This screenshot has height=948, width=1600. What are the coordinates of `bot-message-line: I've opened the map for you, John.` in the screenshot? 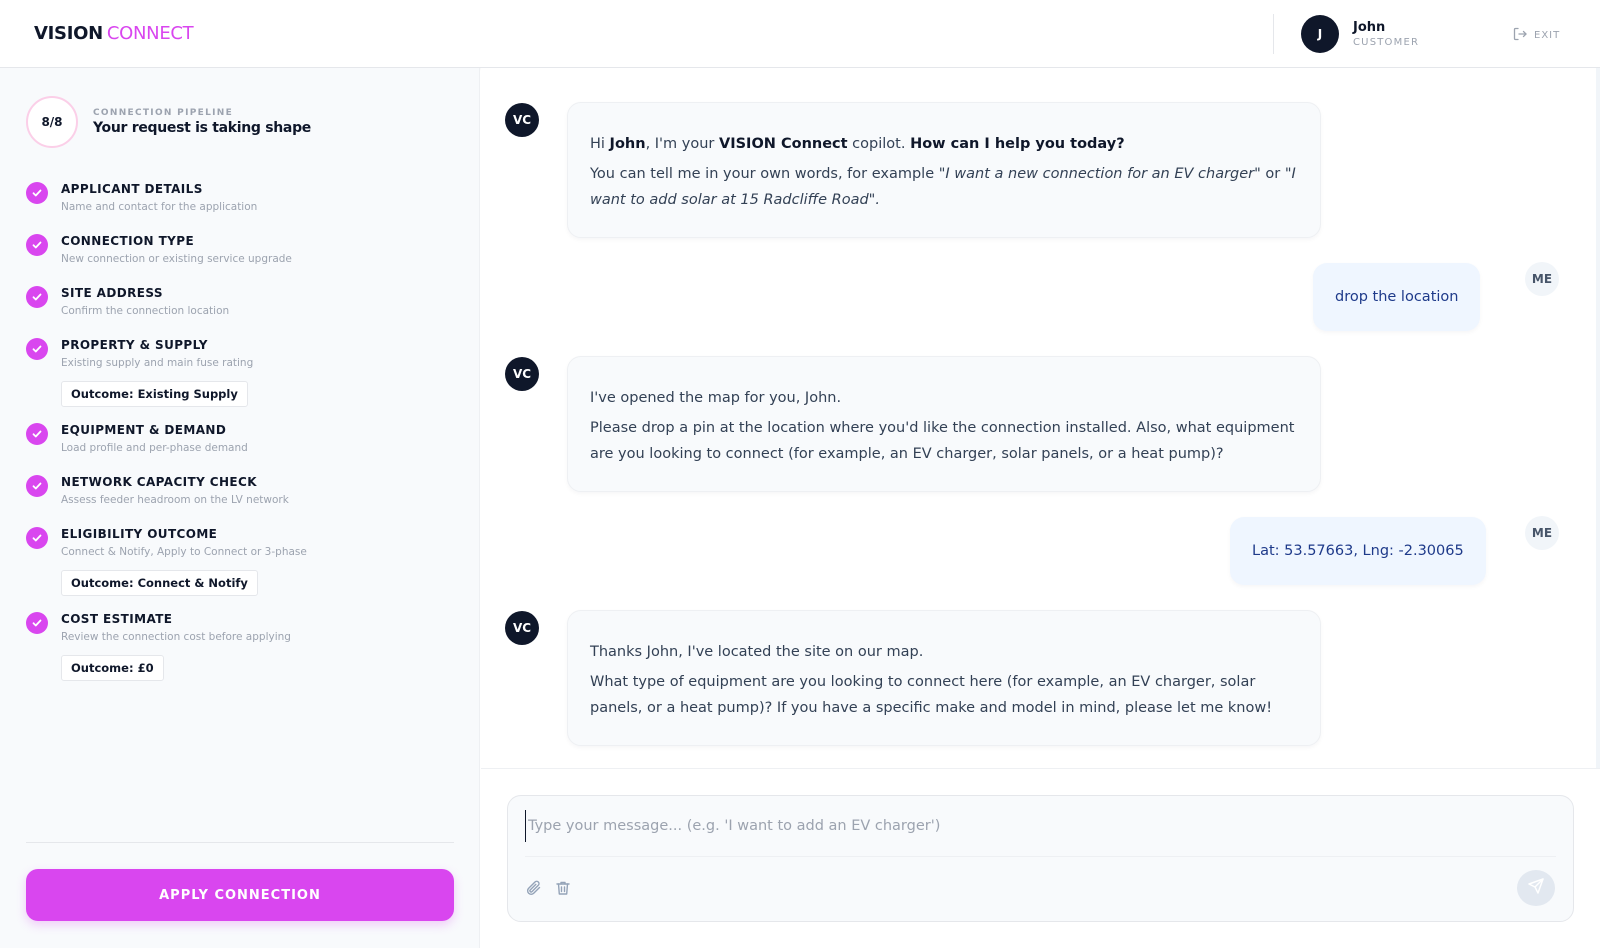 It's located at (716, 398).